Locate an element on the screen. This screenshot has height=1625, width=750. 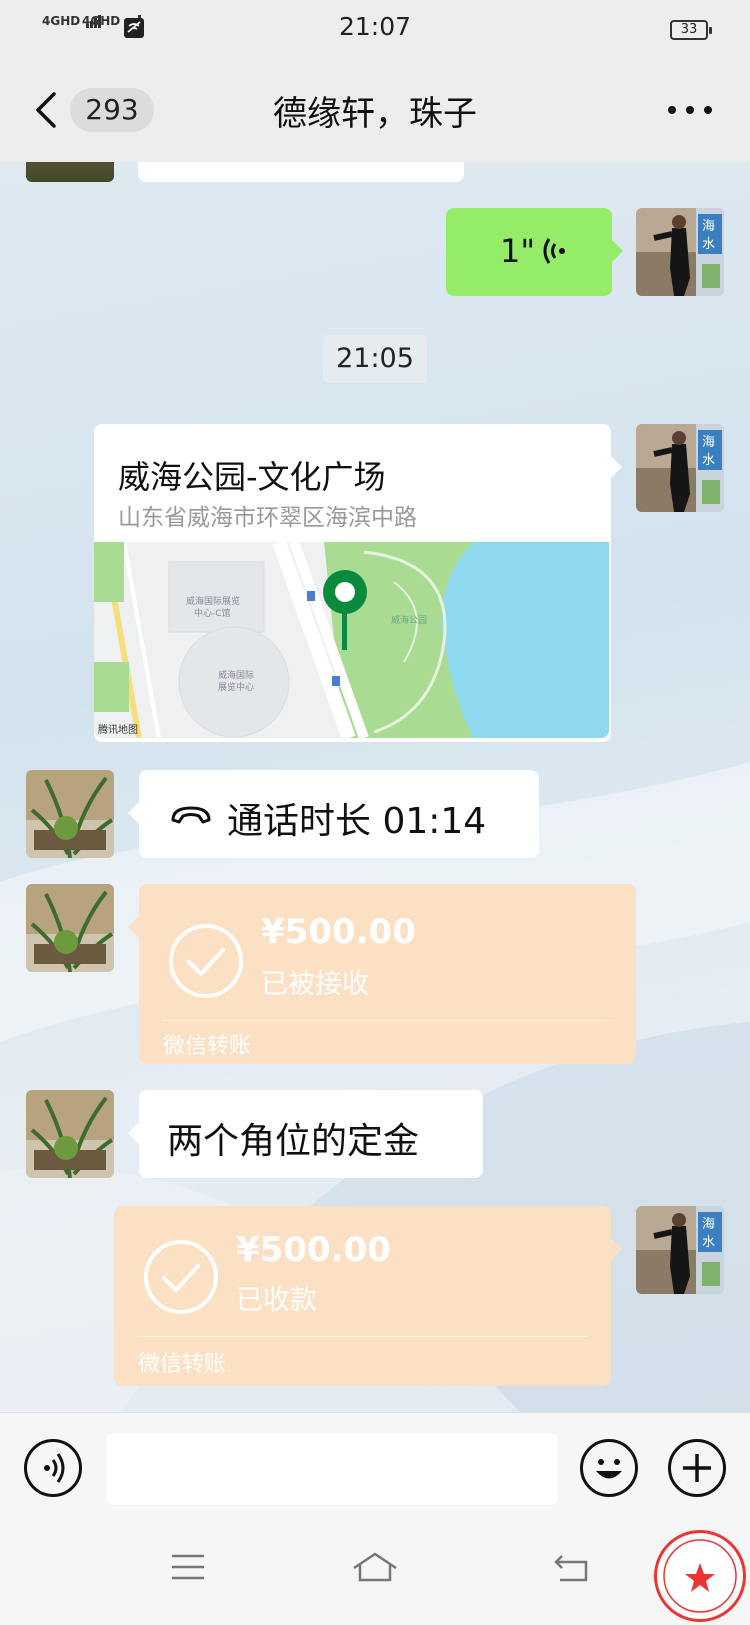
message-input is located at coordinates (332, 1469).